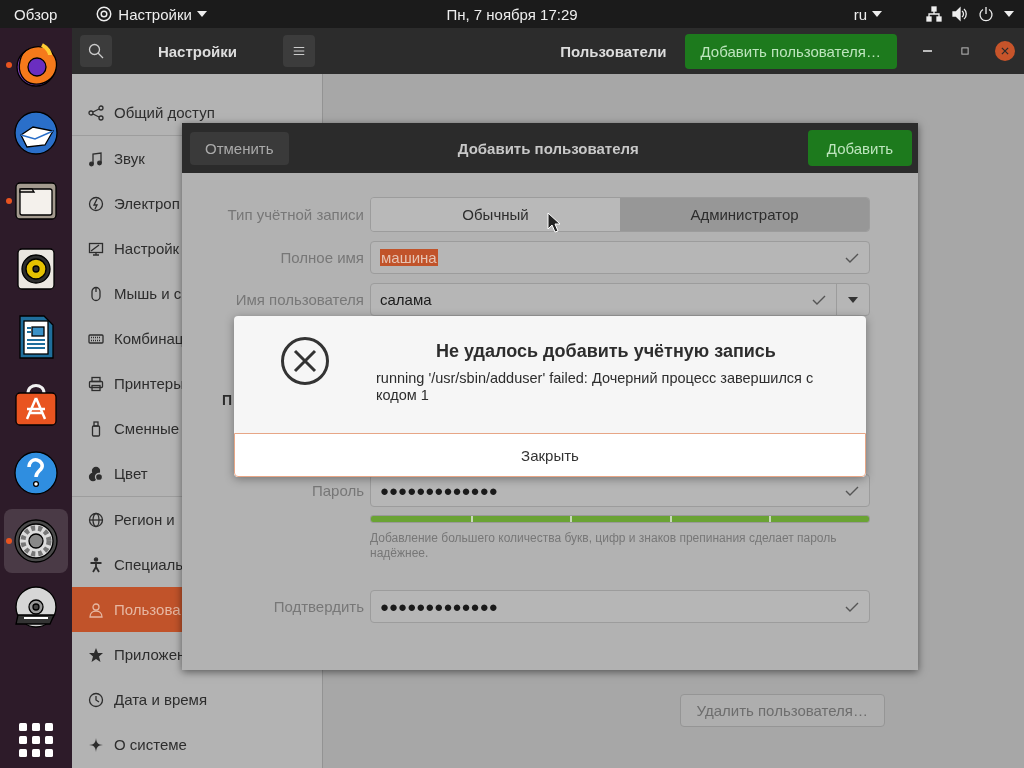 The width and height of the screenshot is (1024, 768). What do you see at coordinates (197, 51) in the screenshot?
I see `window-title: Настройки` at bounding box center [197, 51].